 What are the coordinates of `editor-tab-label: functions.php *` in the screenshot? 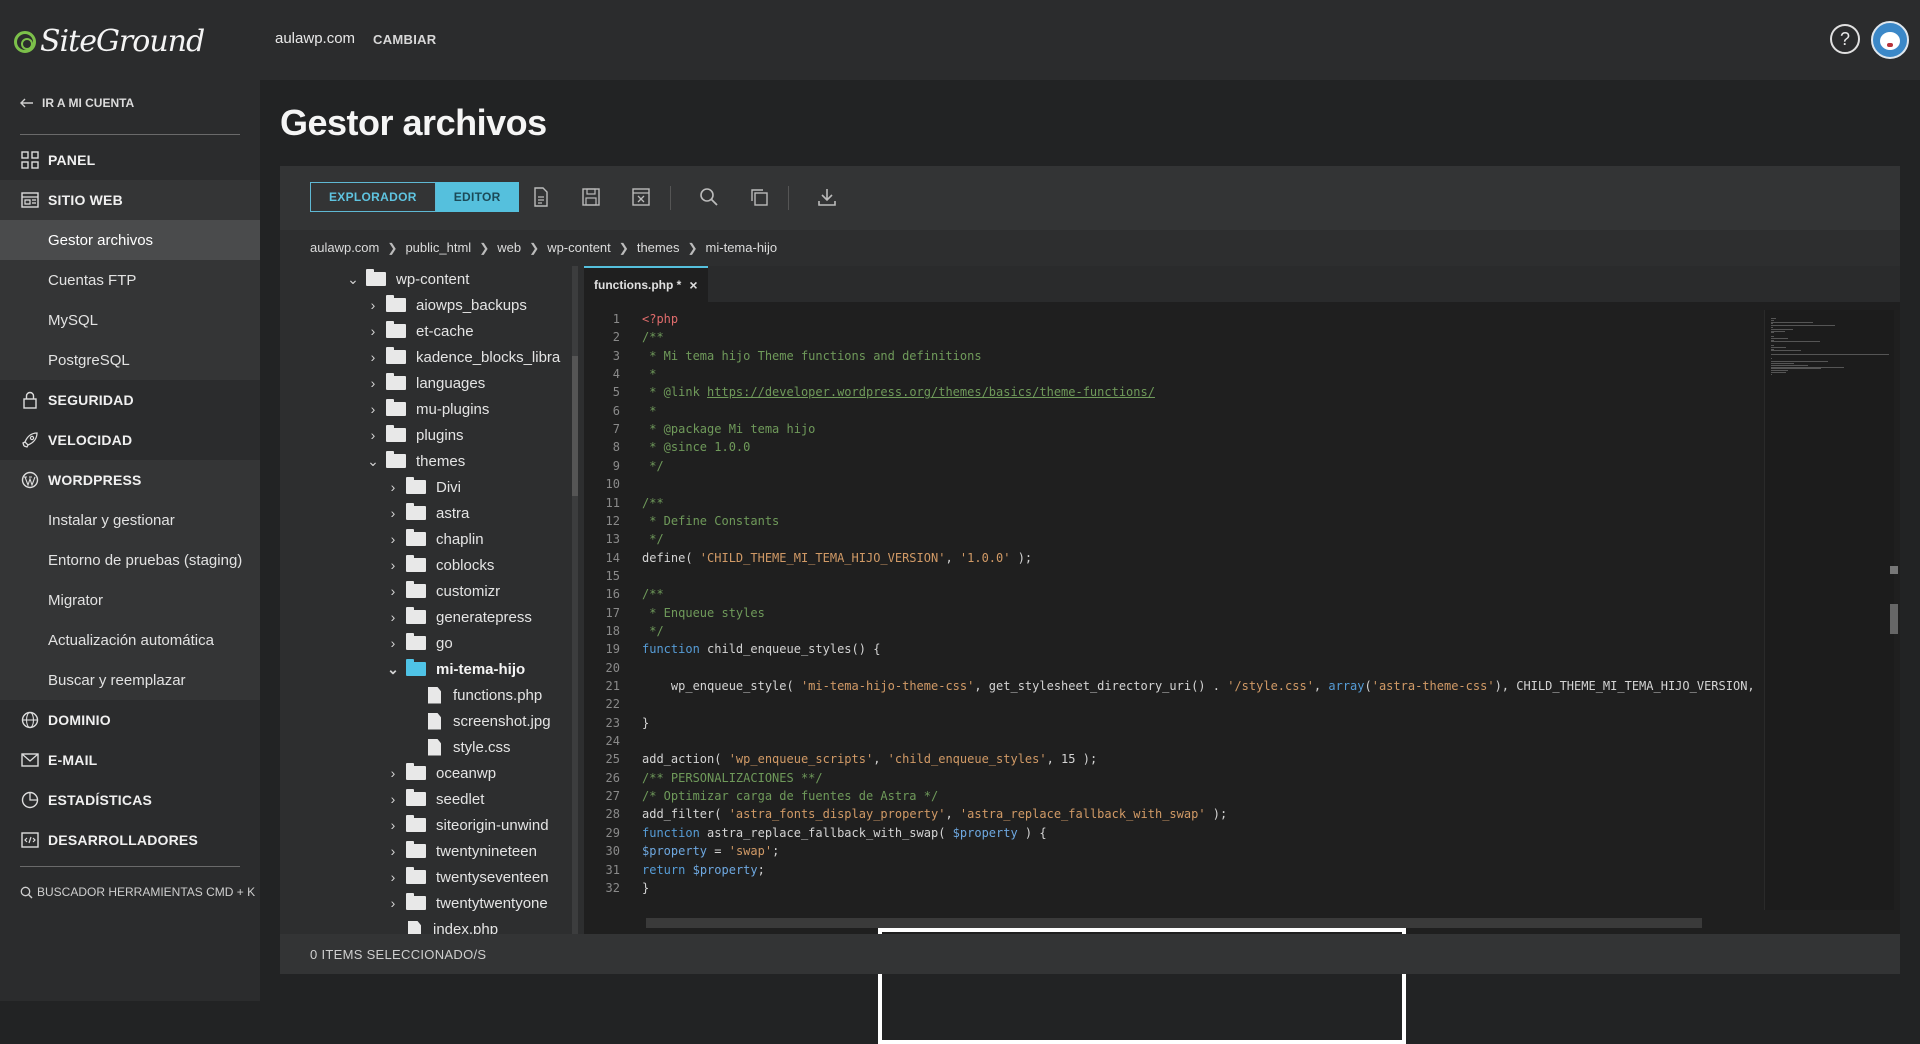 It's located at (638, 285).